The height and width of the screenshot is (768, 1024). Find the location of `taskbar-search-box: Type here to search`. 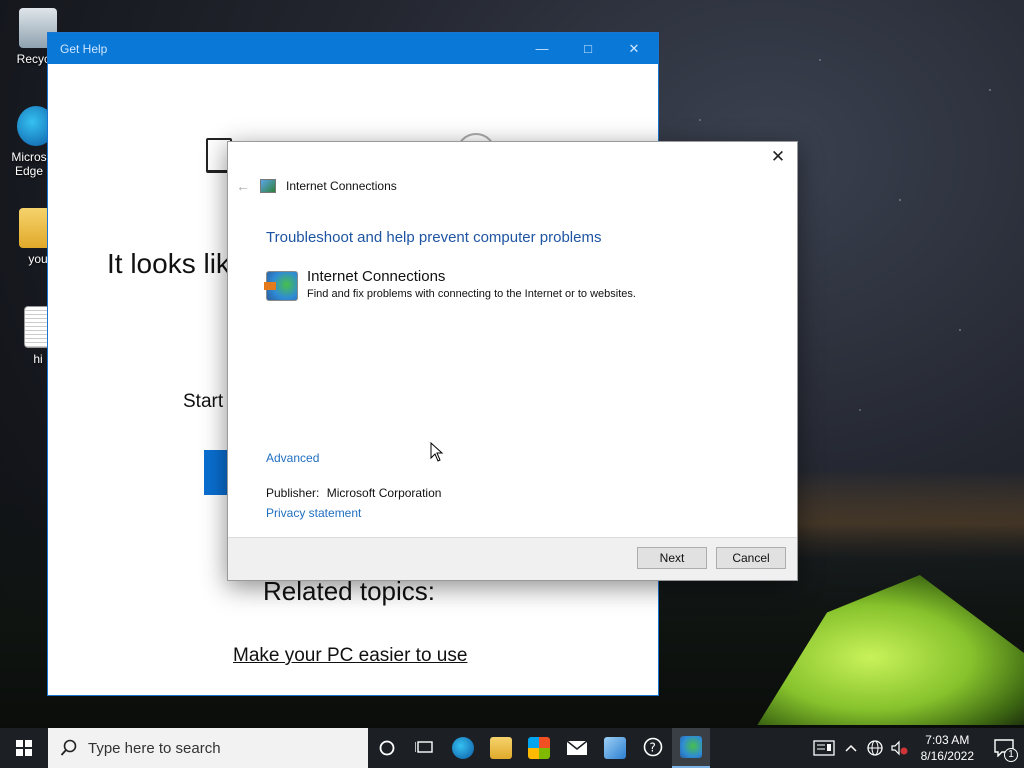

taskbar-search-box: Type here to search is located at coordinates (208, 748).